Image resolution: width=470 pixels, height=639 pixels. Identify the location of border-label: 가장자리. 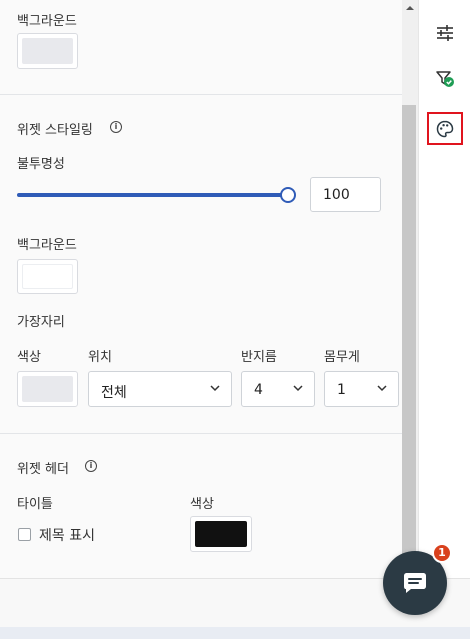
(41, 322).